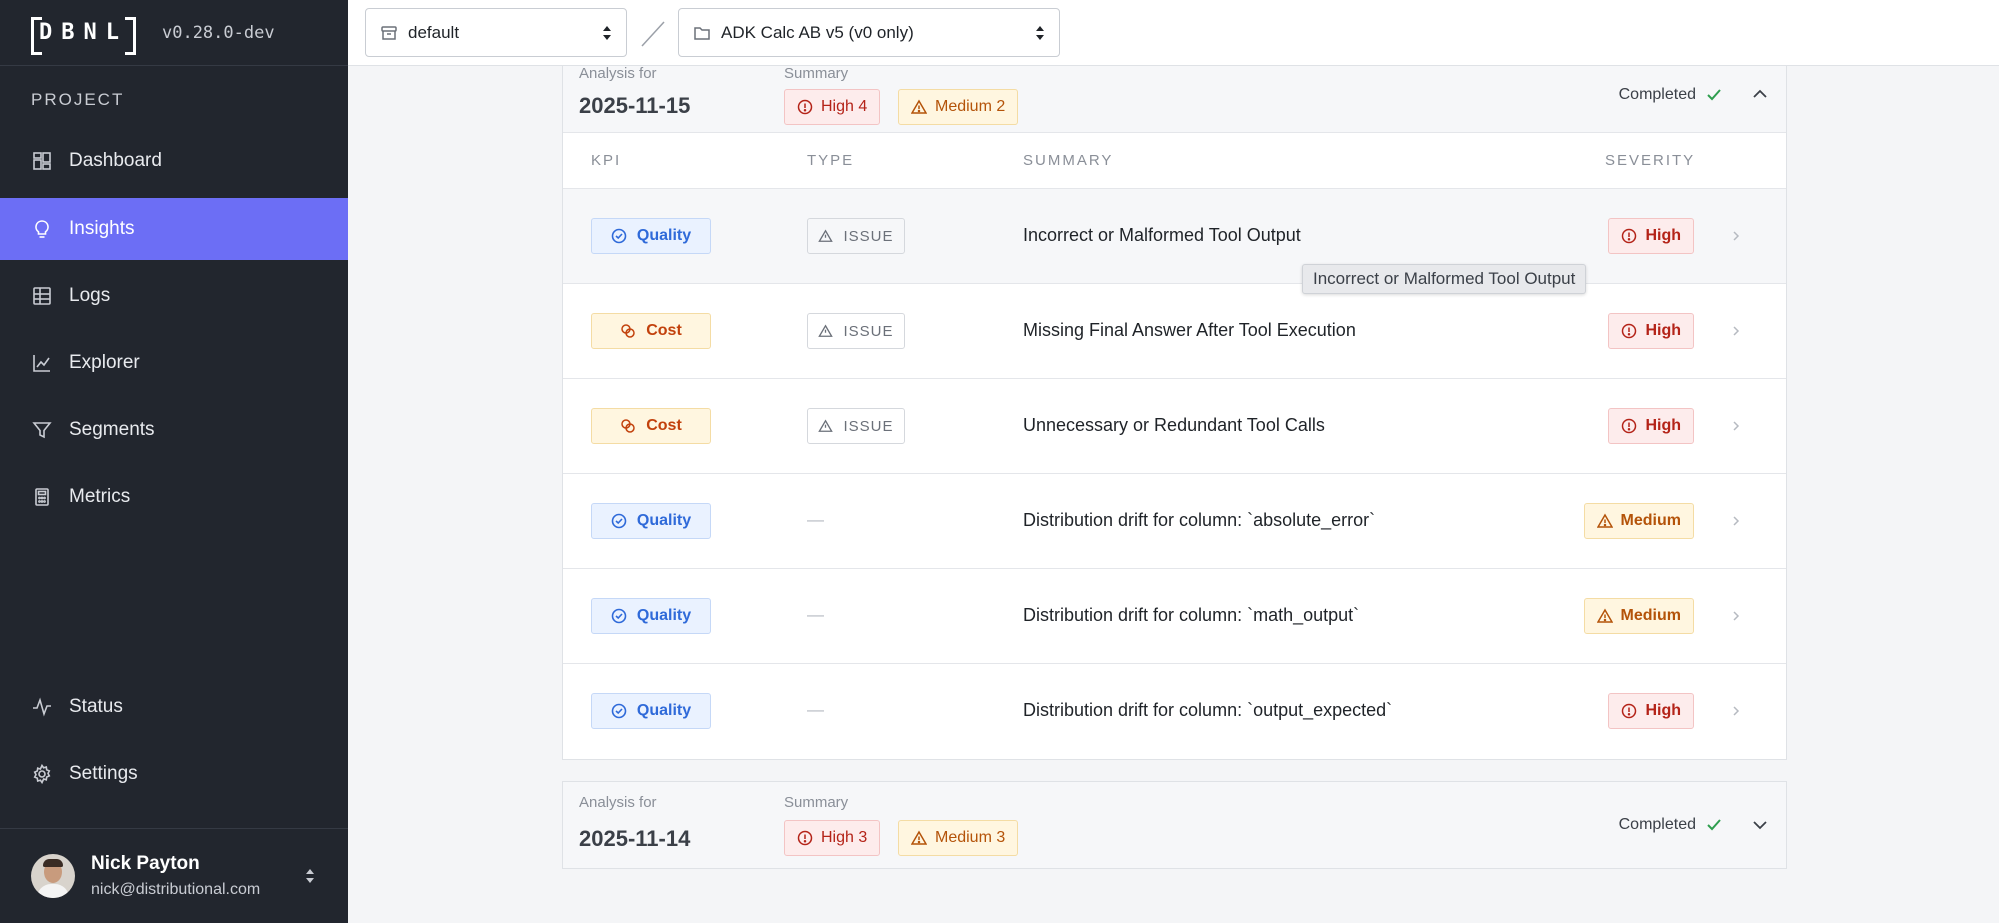 The width and height of the screenshot is (1999, 923). What do you see at coordinates (42, 774) in the screenshot?
I see `gear-icon` at bounding box center [42, 774].